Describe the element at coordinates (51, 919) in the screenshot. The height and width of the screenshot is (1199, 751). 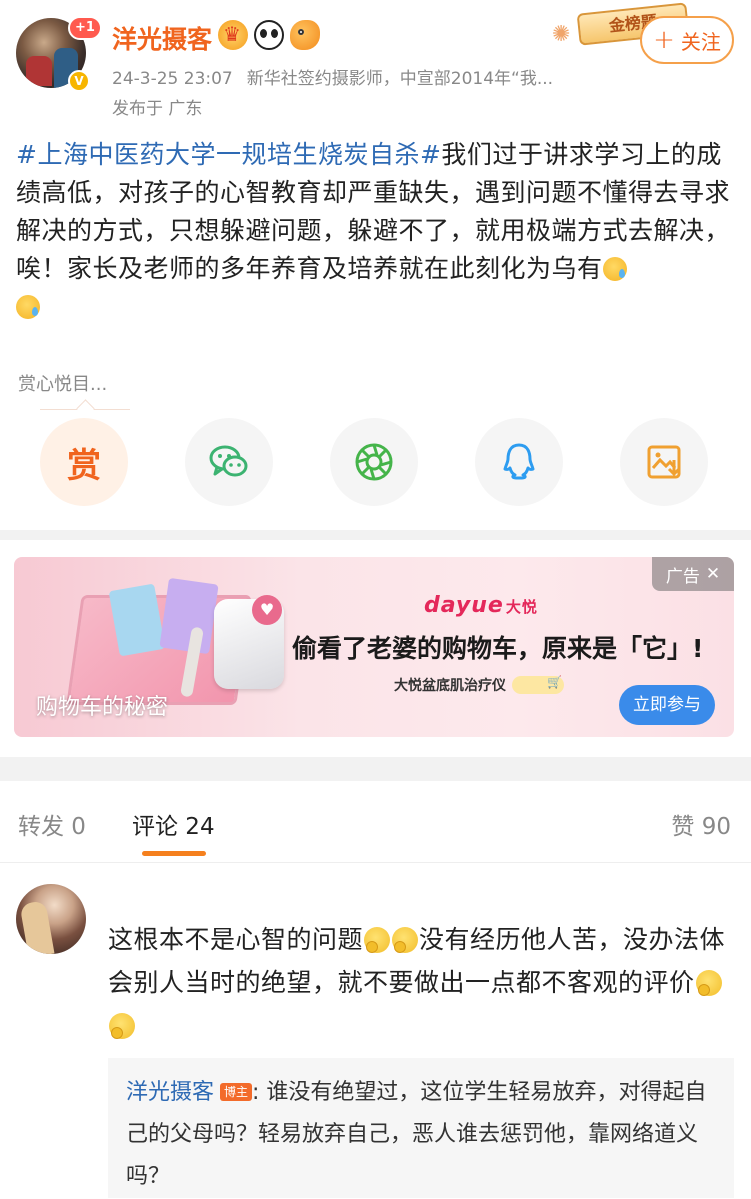
I see `commenter-avatar` at that location.